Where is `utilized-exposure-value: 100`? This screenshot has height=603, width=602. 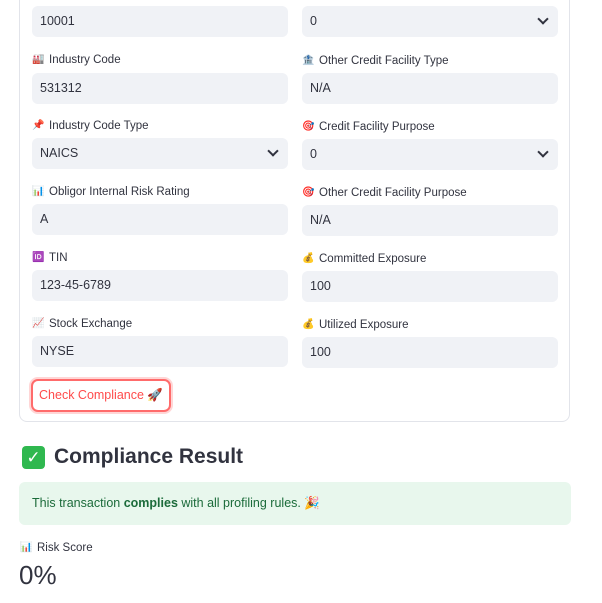 utilized-exposure-value: 100 is located at coordinates (320, 352).